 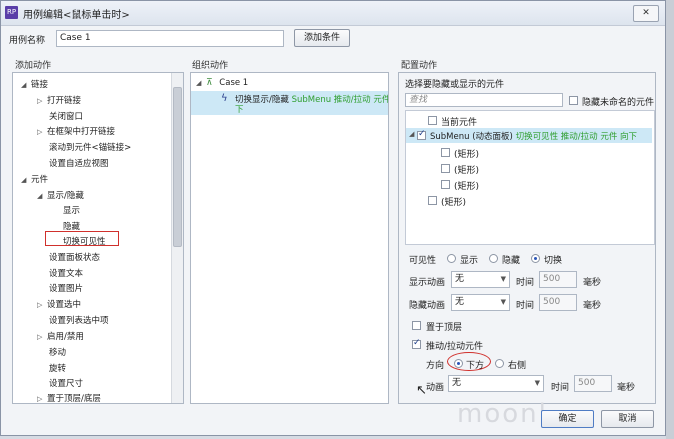 I want to click on mouse-cursor-icon: ↖, so click(x=421, y=390).